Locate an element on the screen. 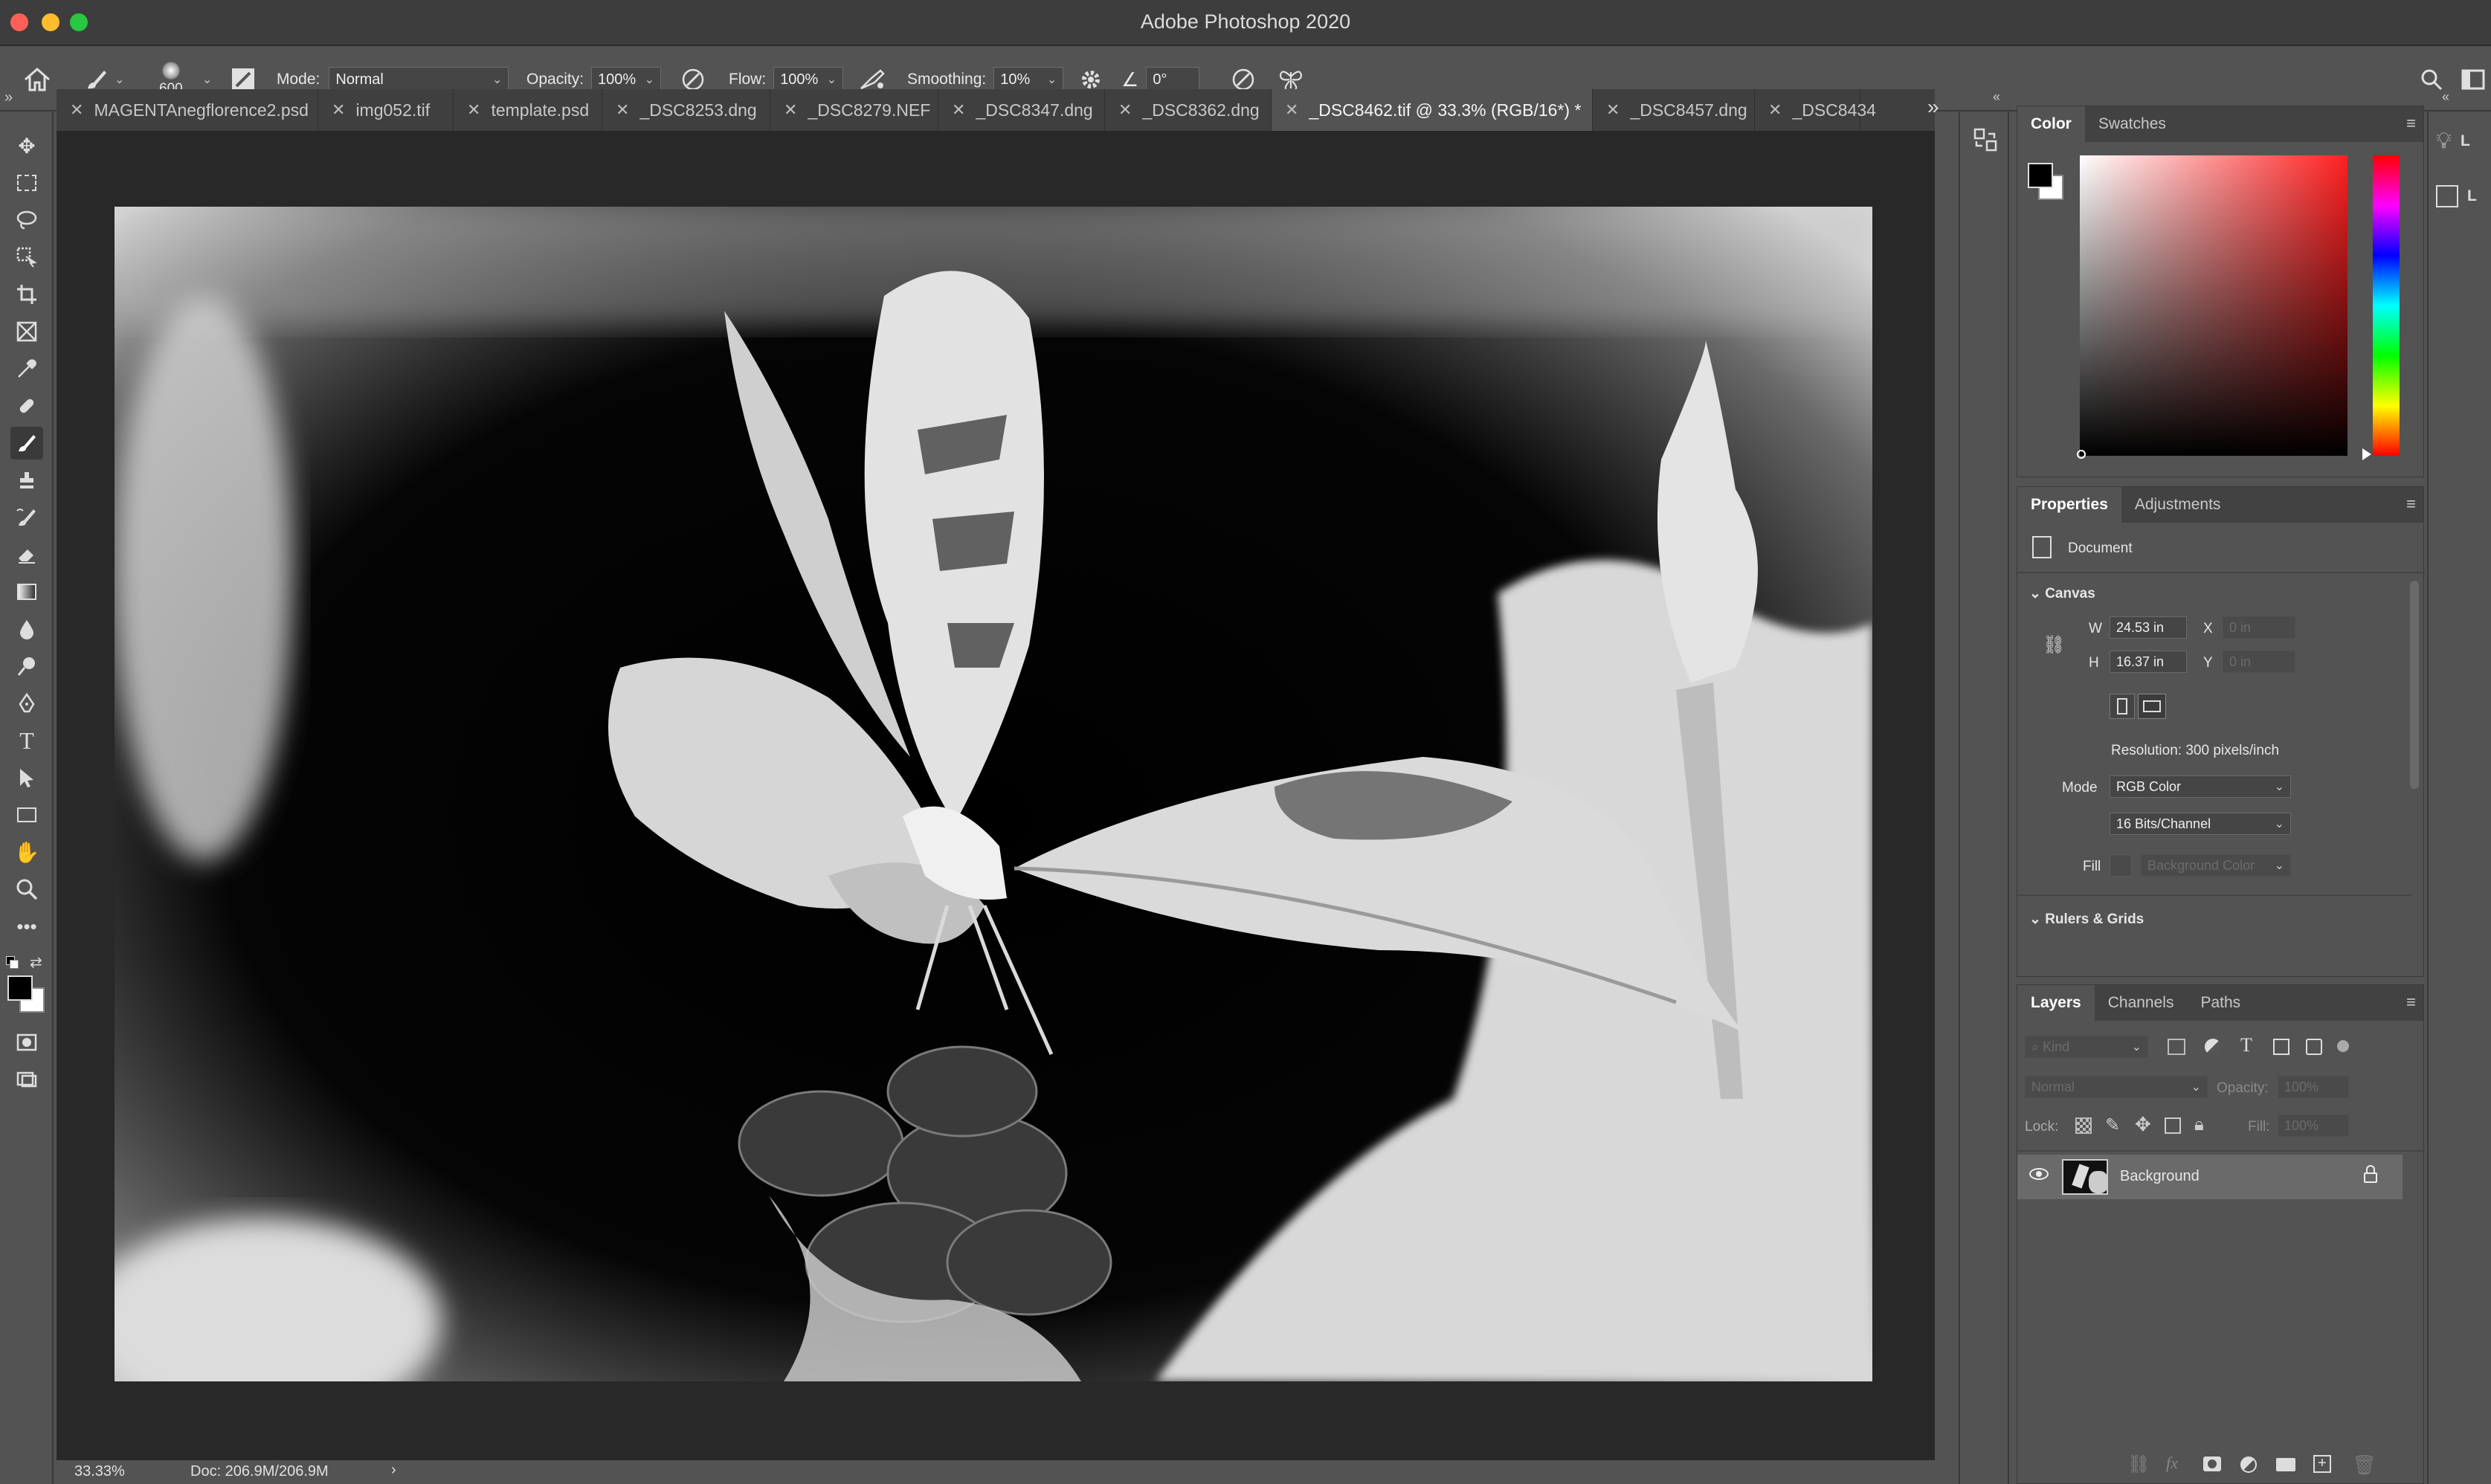  smoothing-input: 10% ⌄ is located at coordinates (1028, 79).